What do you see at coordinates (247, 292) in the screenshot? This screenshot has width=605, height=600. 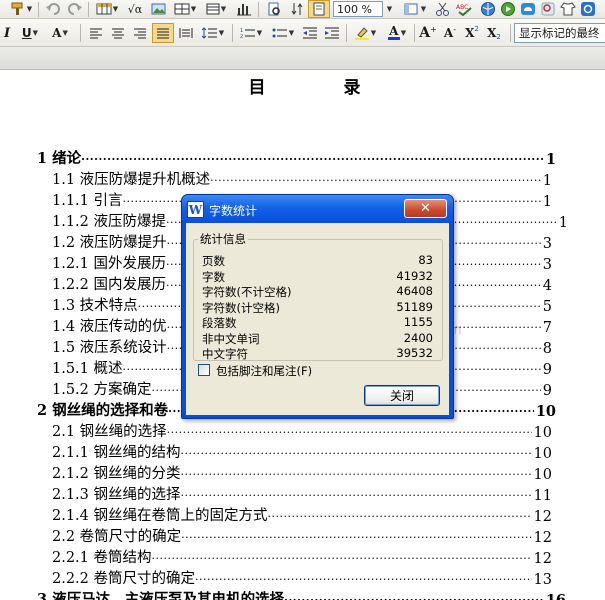 I see `stat-label: 字符数(不计空格)` at bounding box center [247, 292].